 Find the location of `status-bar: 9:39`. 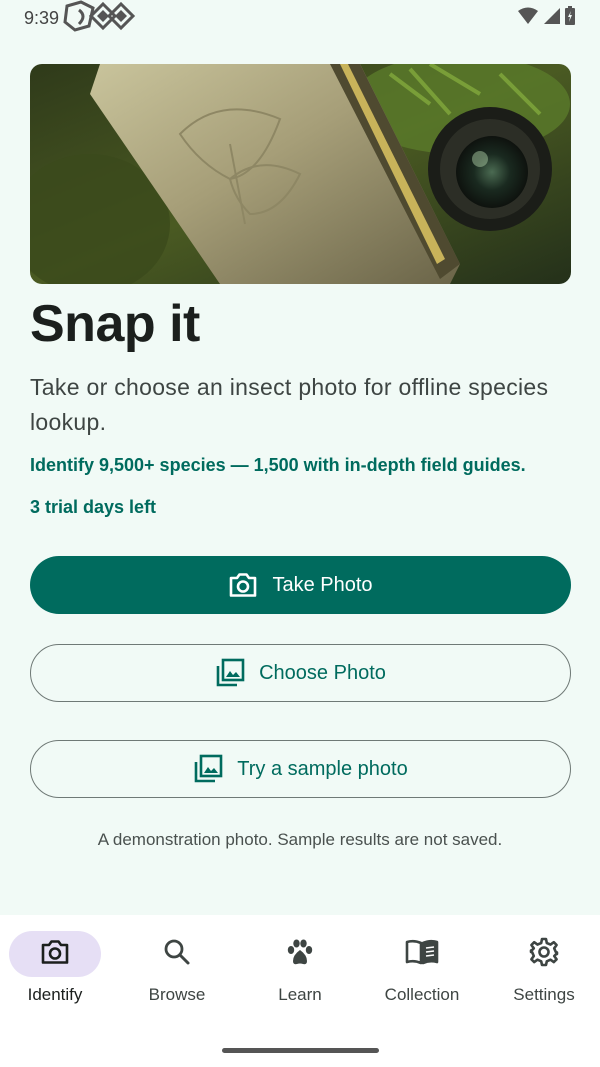

status-bar: 9:39 is located at coordinates (300, 18).